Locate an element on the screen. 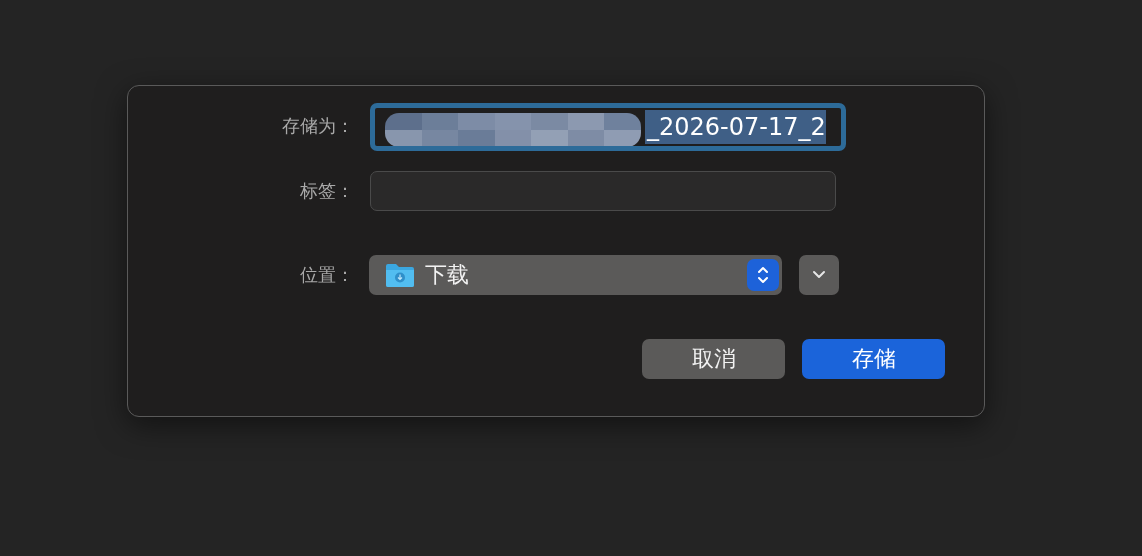  tags-field is located at coordinates (603, 191).